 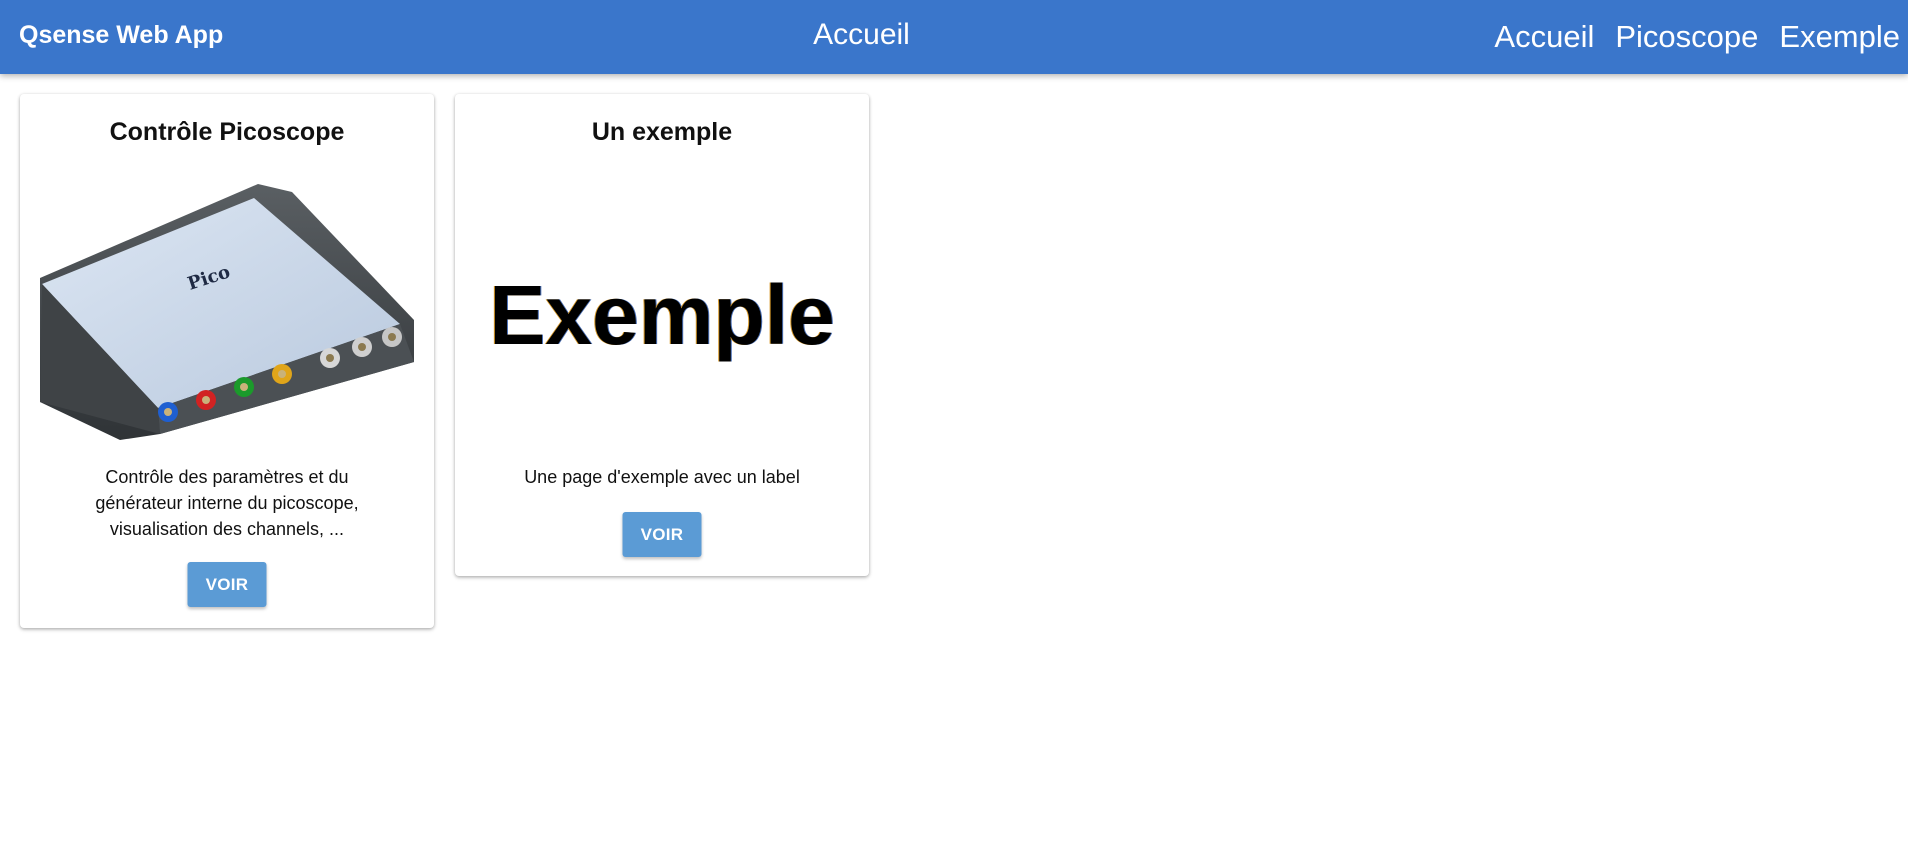 I want to click on picoscope-device-image: Pico, so click(x=227, y=306).